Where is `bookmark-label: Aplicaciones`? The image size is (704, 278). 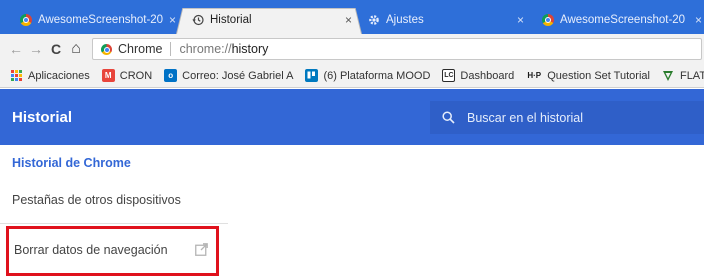
bookmark-label: Aplicaciones is located at coordinates (59, 75).